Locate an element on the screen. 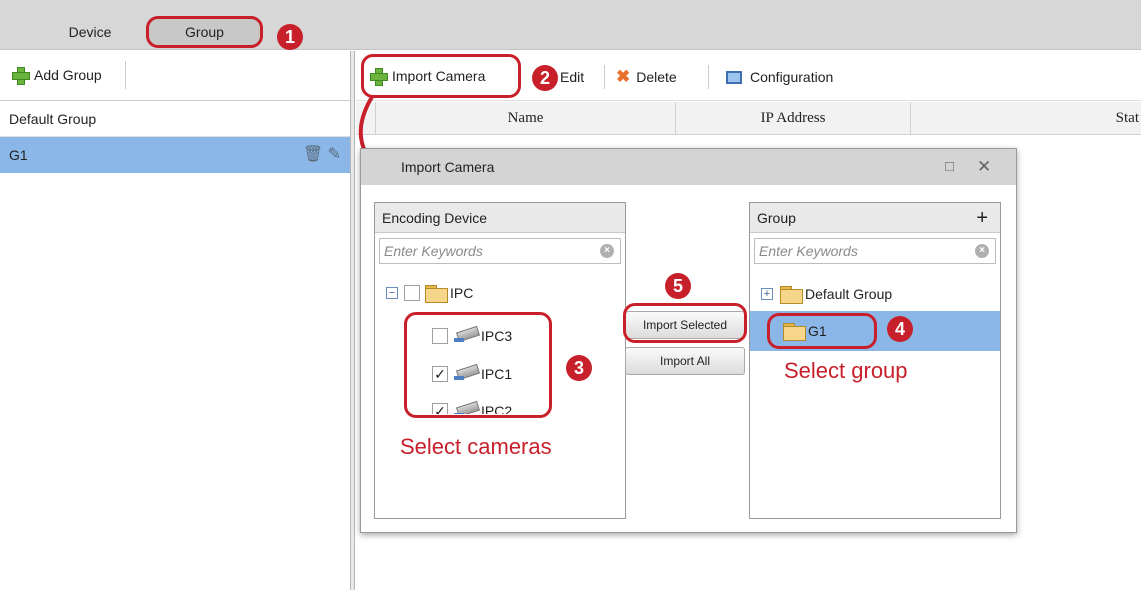  add-group-button: Add Group is located at coordinates (66, 75).